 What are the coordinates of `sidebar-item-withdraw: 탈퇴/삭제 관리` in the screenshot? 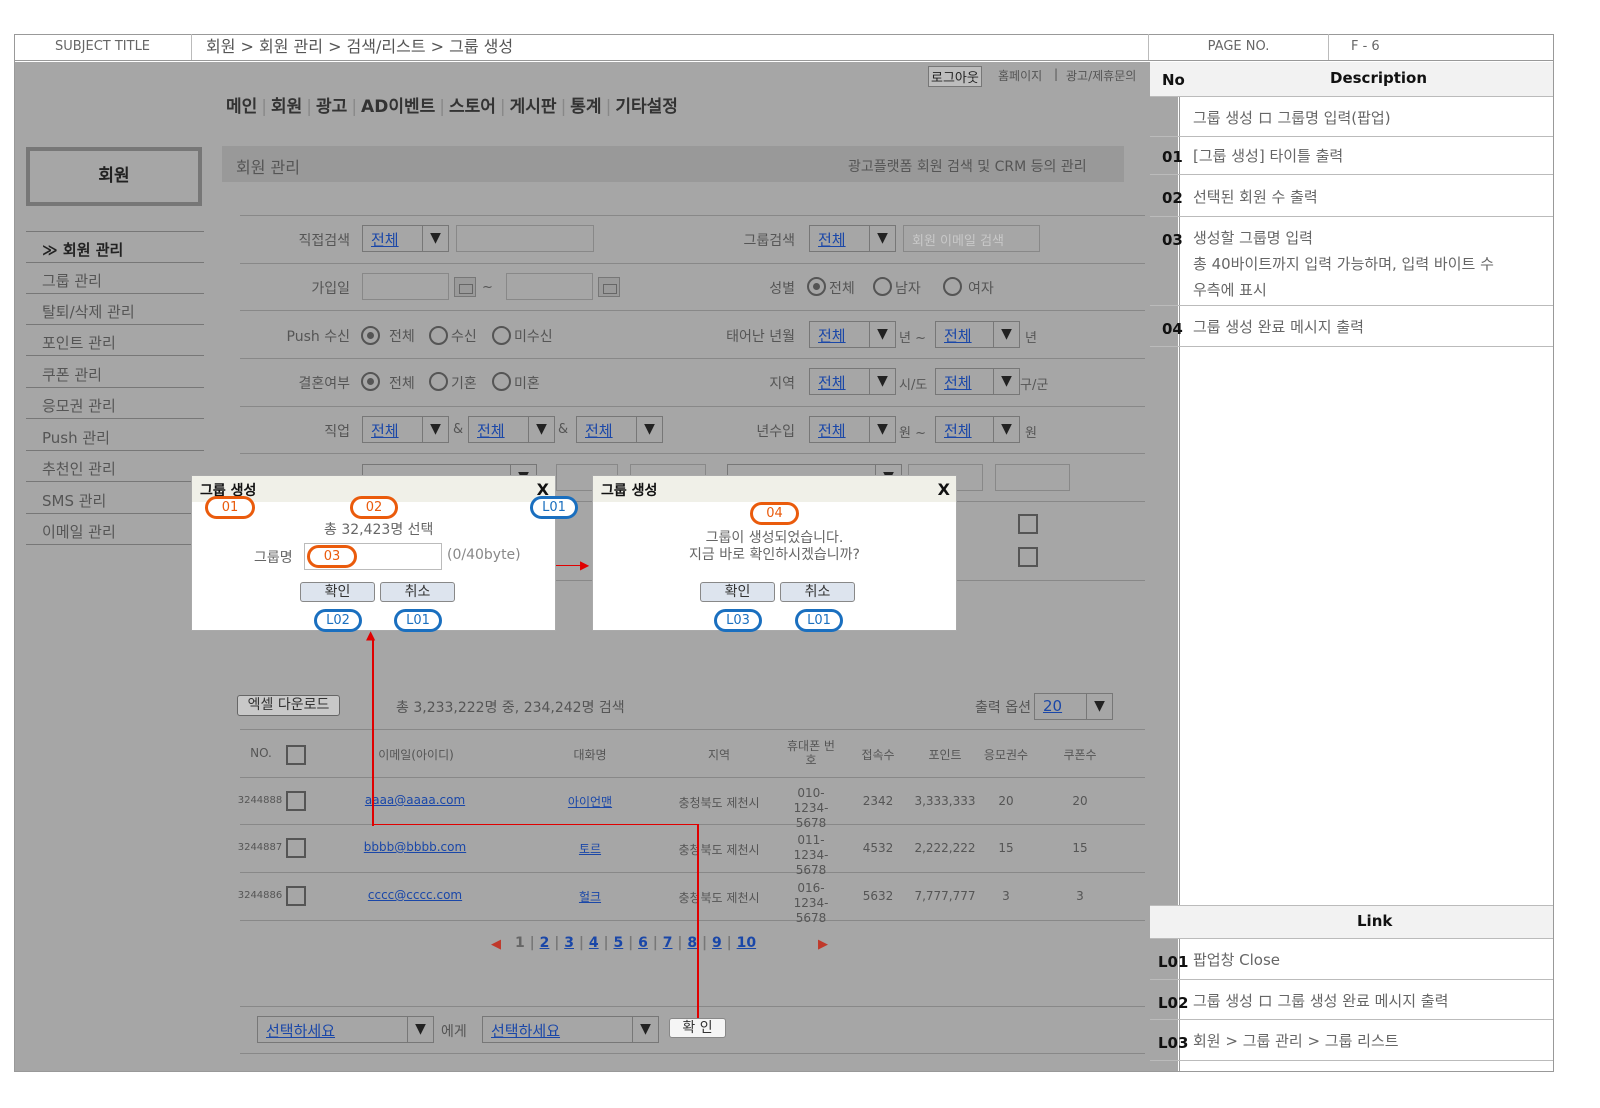 It's located at (115, 309).